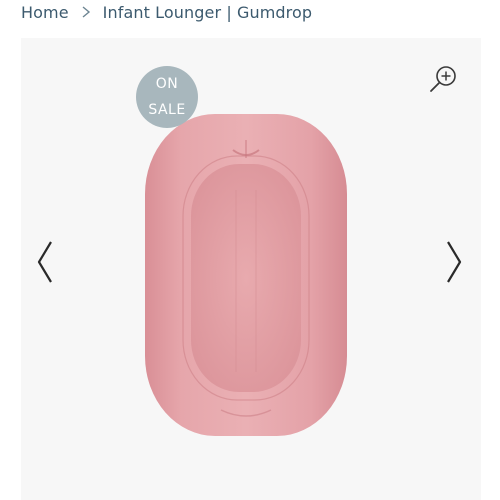 Image resolution: width=500 pixels, height=500 pixels. Describe the element at coordinates (167, 84) in the screenshot. I see `sale-badge-line1: ON` at that location.